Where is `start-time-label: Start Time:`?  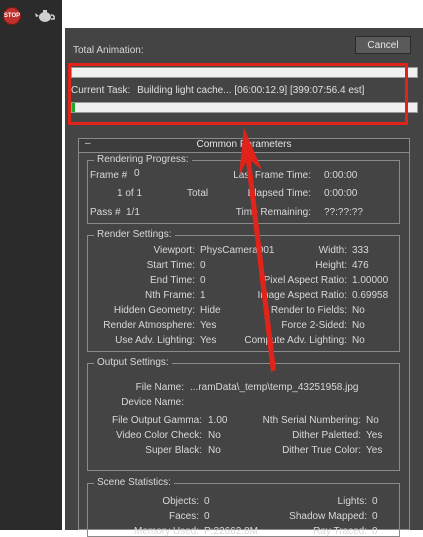
start-time-label: Start Time: is located at coordinates (170, 265).